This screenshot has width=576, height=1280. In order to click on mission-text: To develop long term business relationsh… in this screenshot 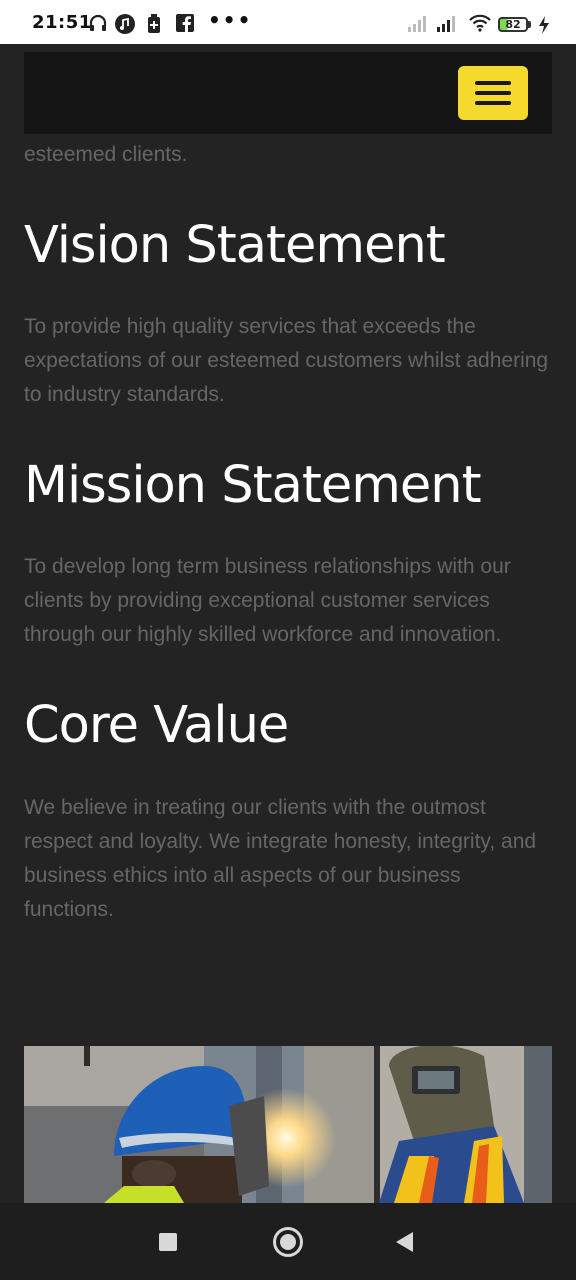, I will do `click(267, 600)`.